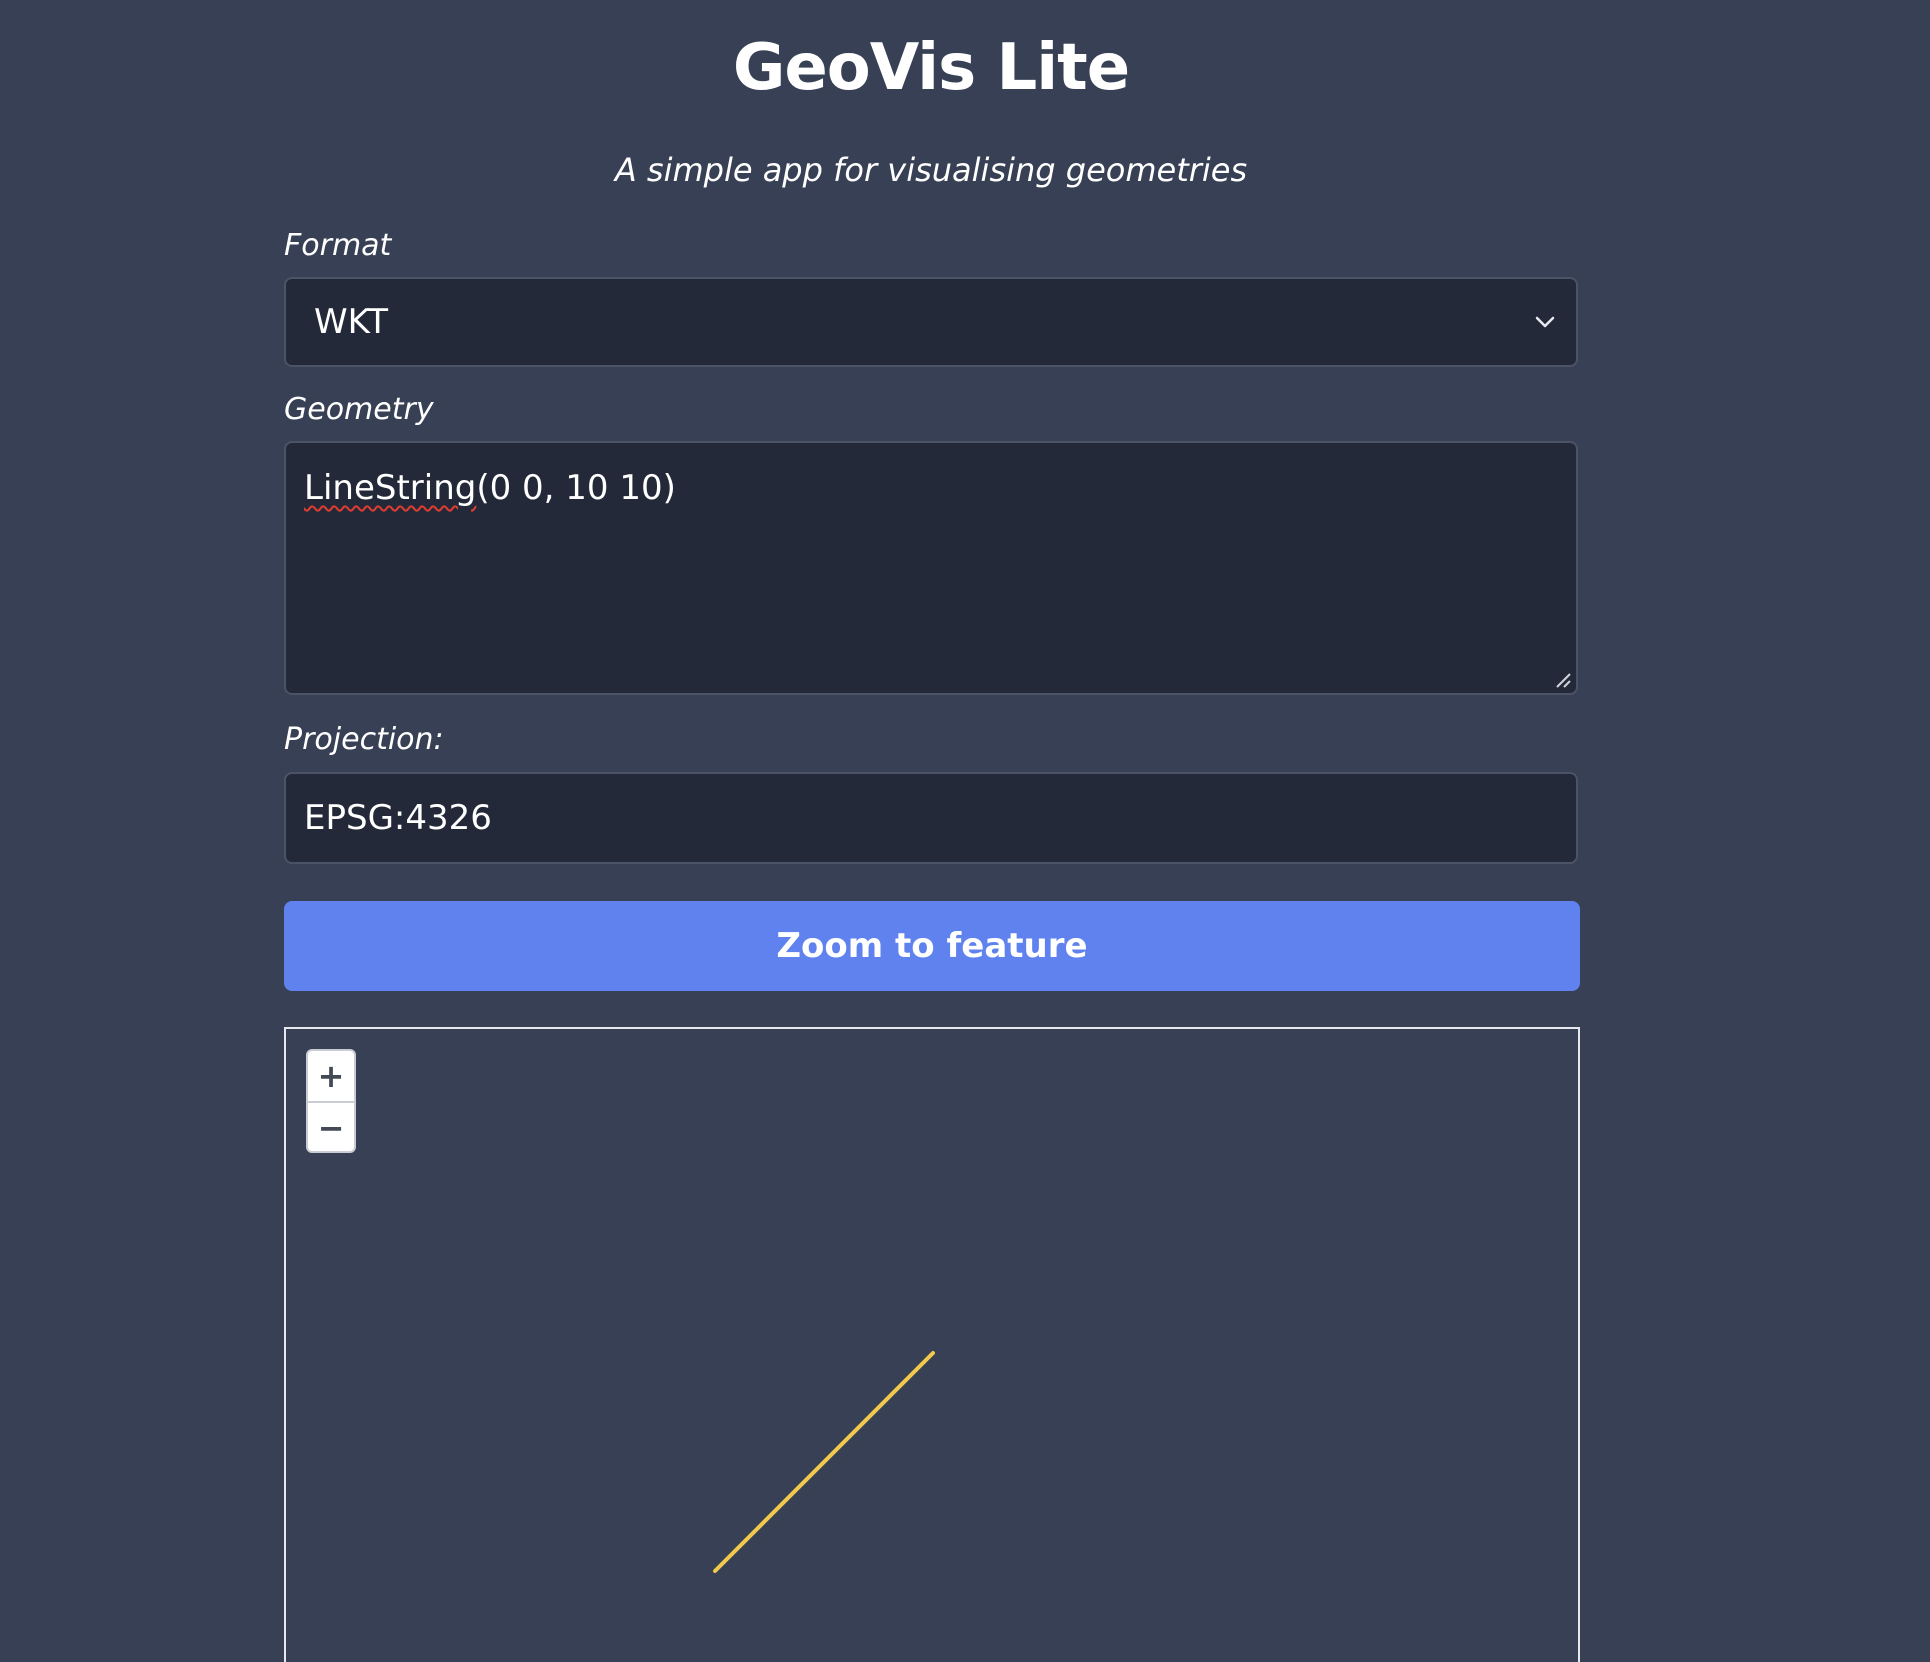 This screenshot has width=1930, height=1662. What do you see at coordinates (331, 1127) in the screenshot?
I see `zoom-out-button: −` at bounding box center [331, 1127].